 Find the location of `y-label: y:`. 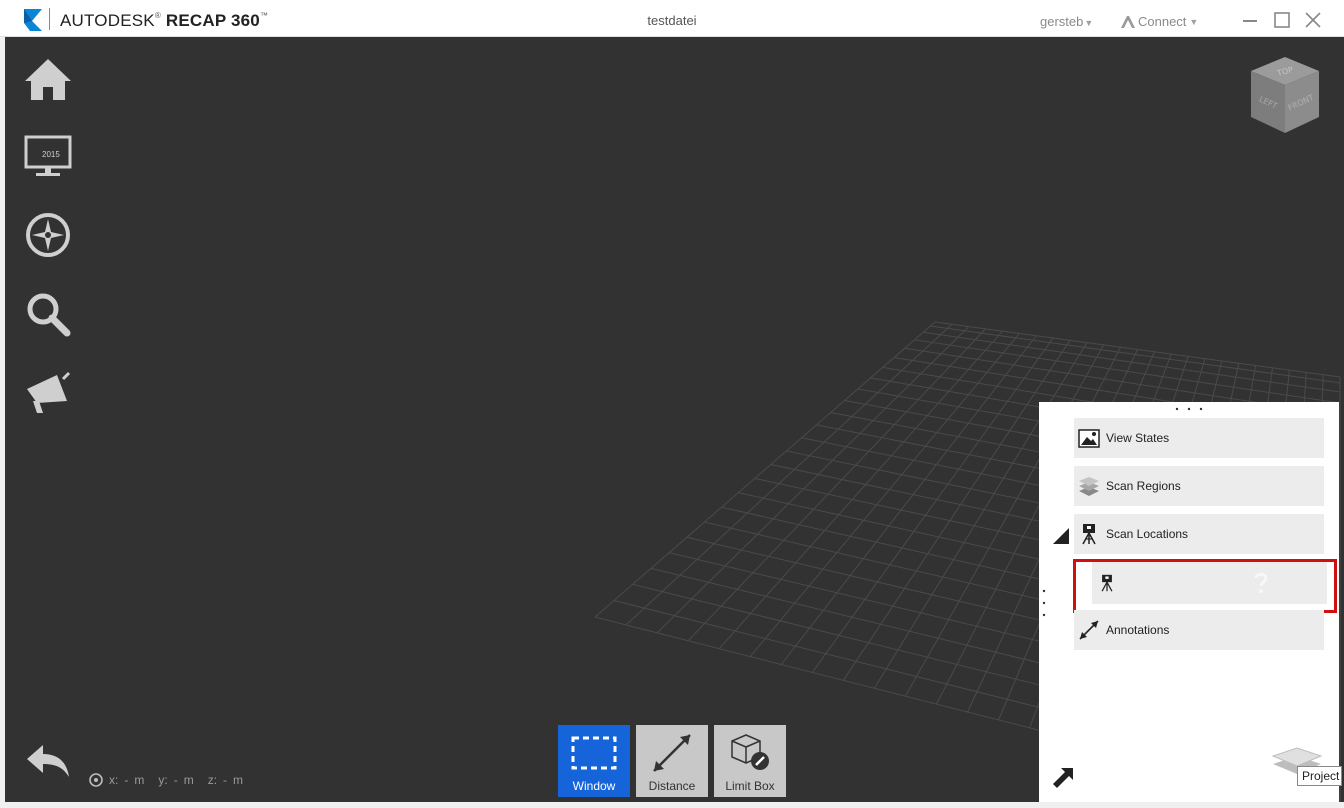

y-label: y: is located at coordinates (163, 780).